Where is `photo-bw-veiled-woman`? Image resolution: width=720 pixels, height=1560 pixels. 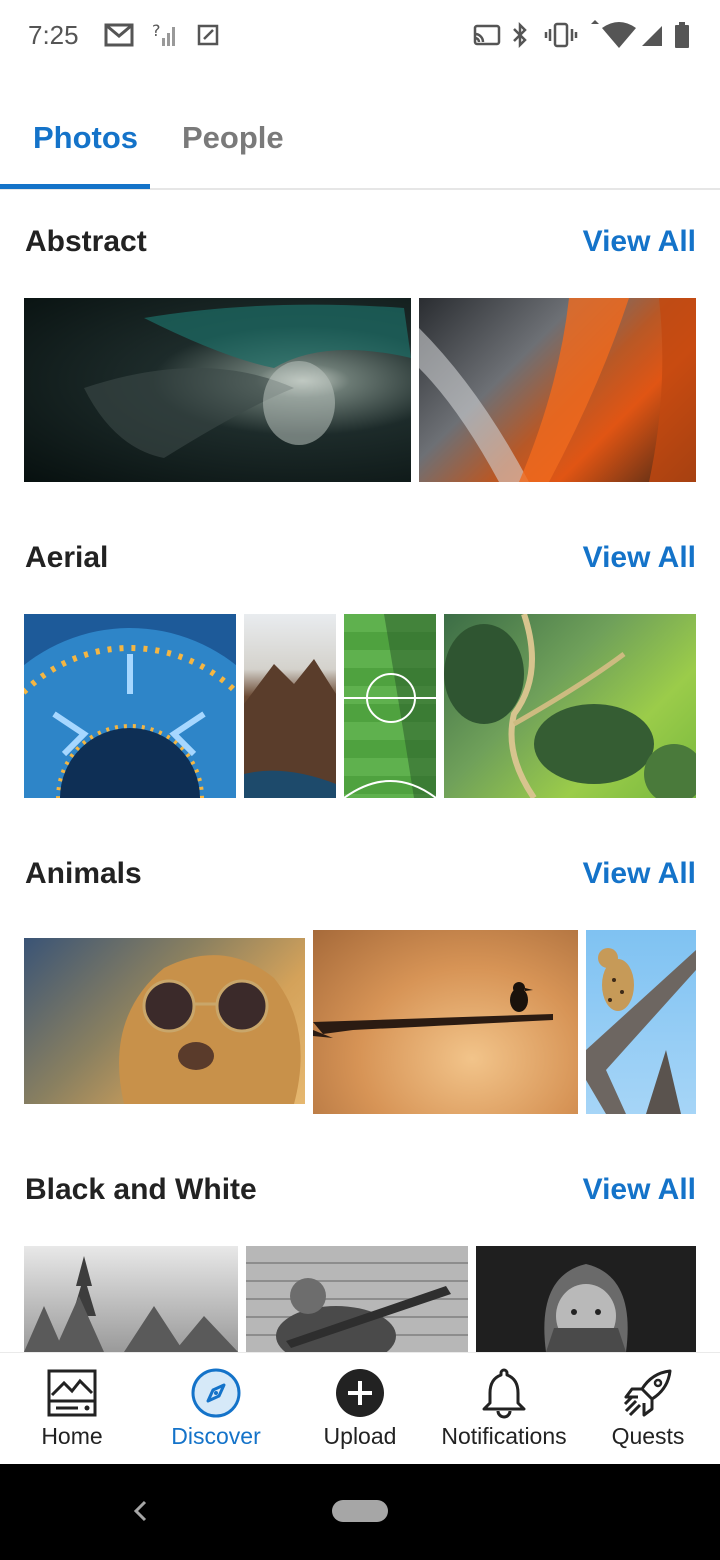 photo-bw-veiled-woman is located at coordinates (586, 1308).